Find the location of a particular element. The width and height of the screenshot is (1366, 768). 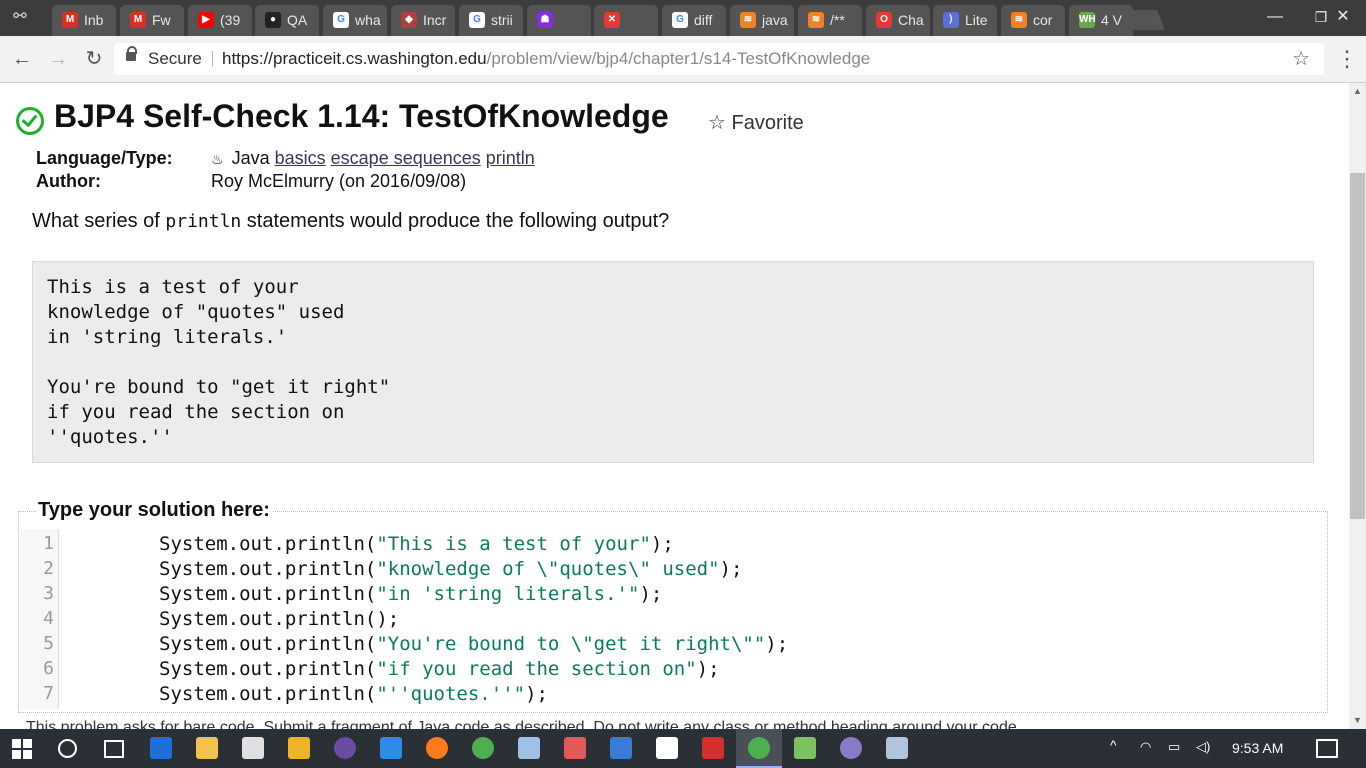

tag-link-println: println is located at coordinates (510, 158).